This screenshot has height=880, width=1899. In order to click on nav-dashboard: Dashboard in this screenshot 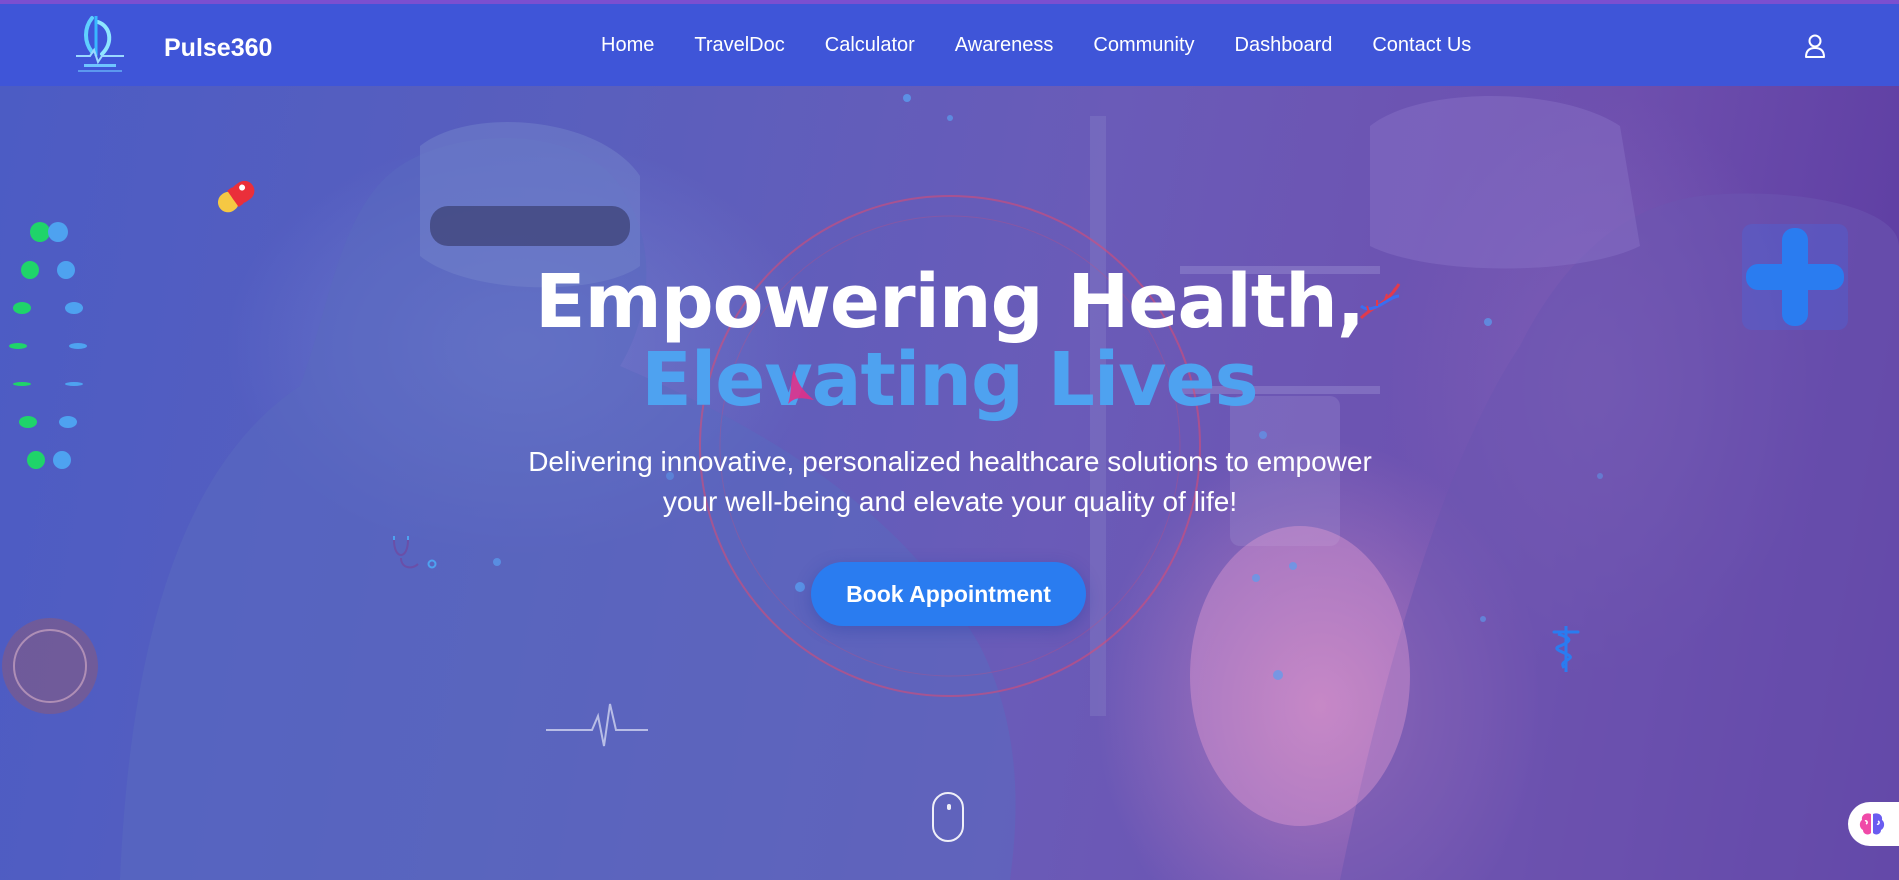, I will do `click(1284, 45)`.